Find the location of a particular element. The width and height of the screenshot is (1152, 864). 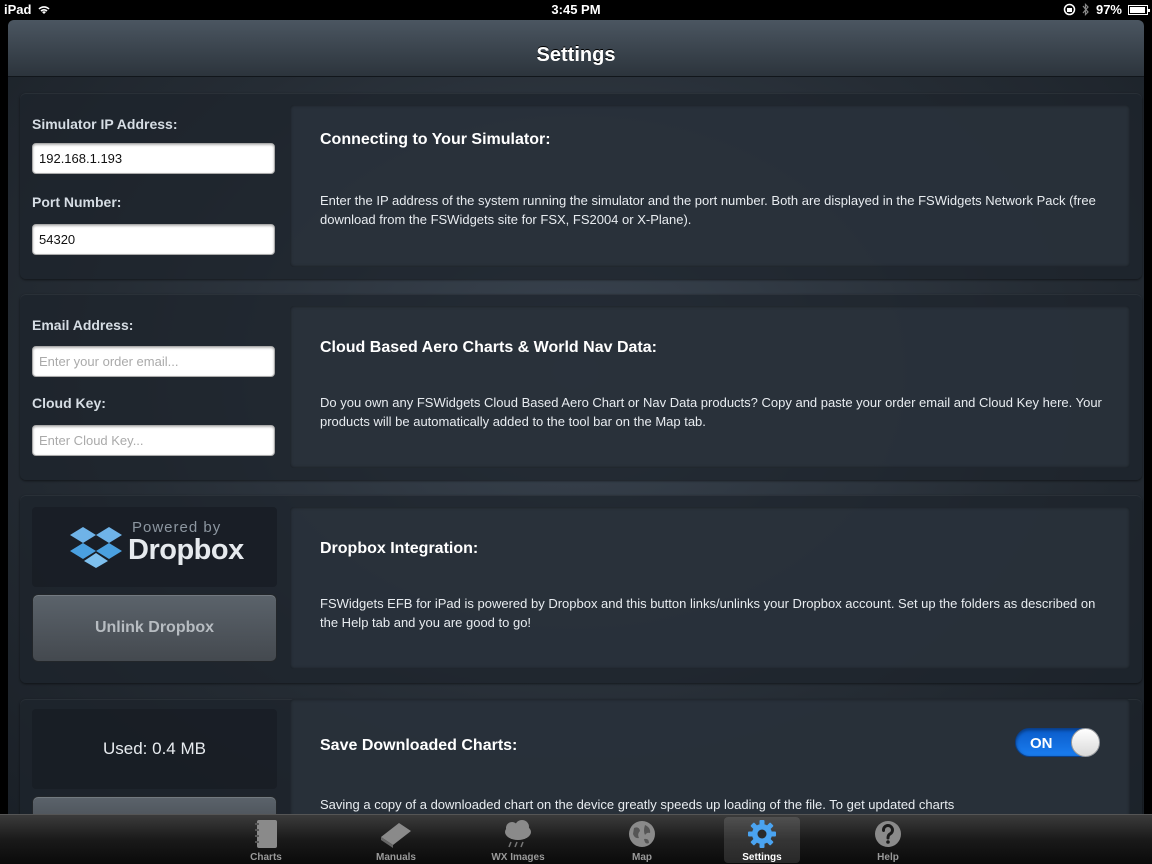

tab-help: Help is located at coordinates (888, 840).